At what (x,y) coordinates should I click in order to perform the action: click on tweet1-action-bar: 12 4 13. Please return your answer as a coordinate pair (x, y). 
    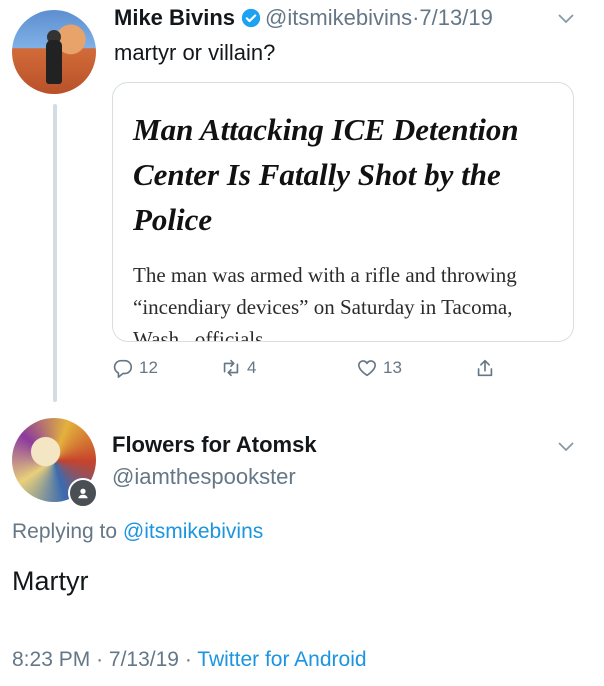
    Looking at the image, I should click on (347, 372).